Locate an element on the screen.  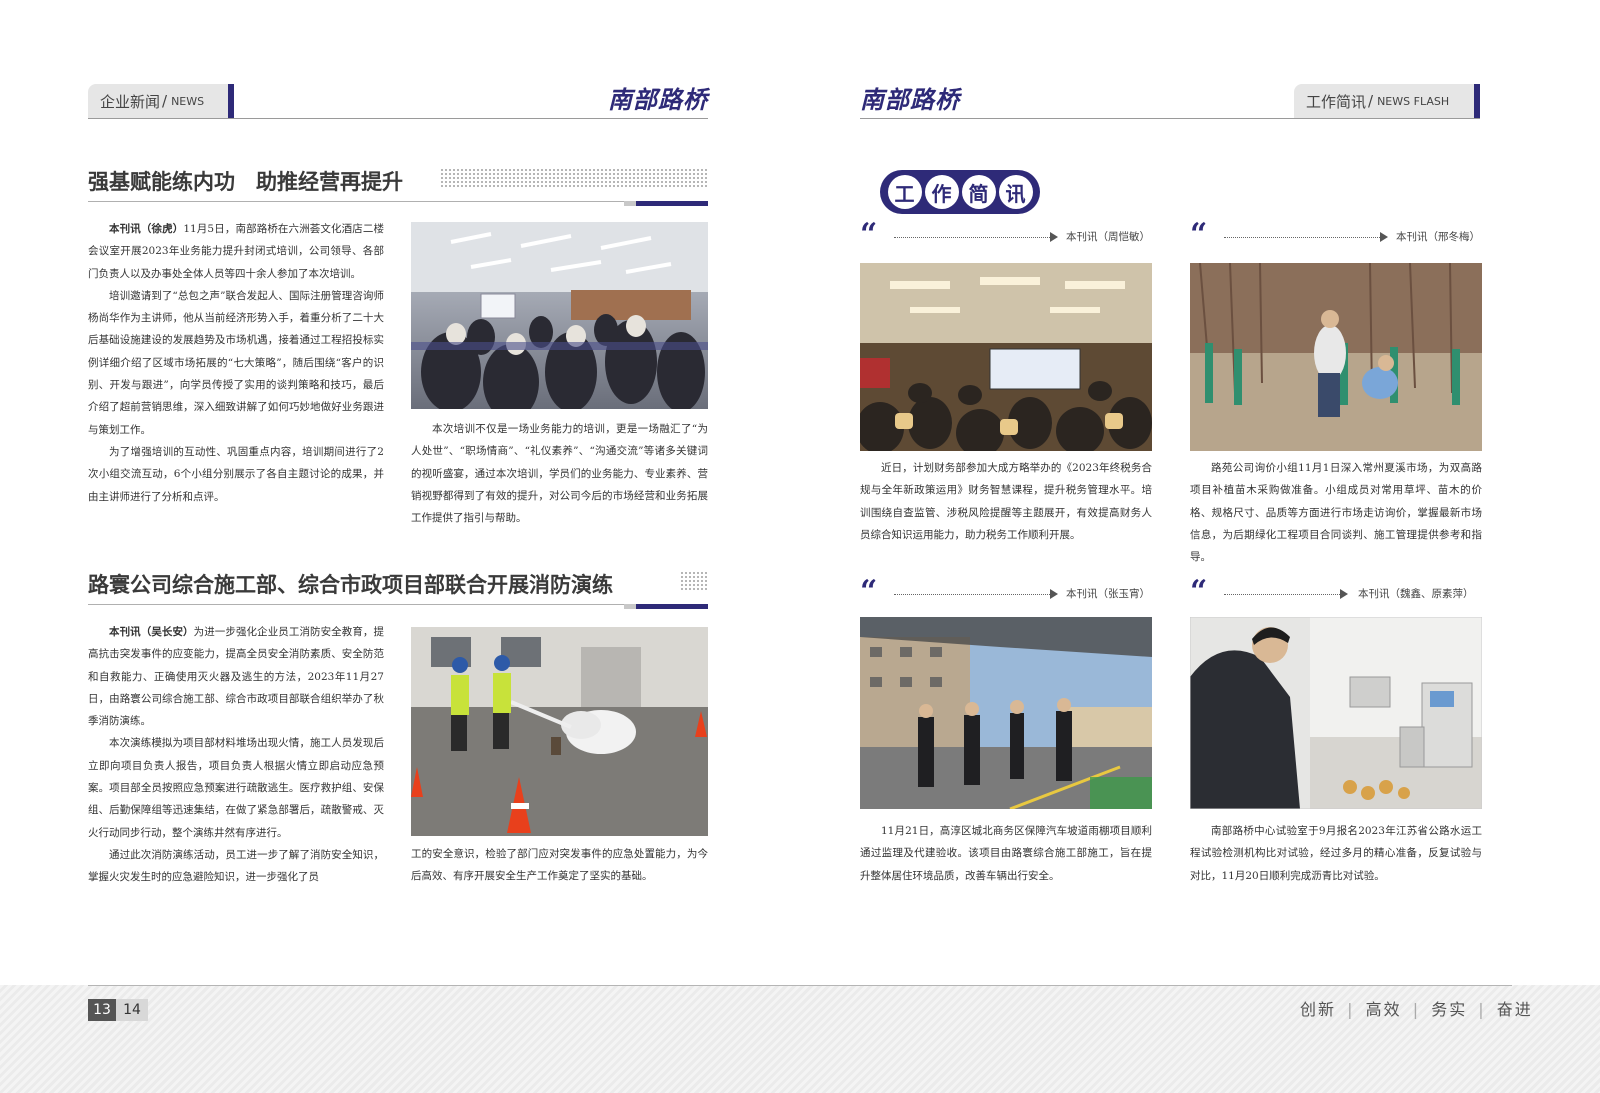
footer-slogan: 创新 | 高效 | 务实 | 奋进 is located at coordinates (1416, 1008).